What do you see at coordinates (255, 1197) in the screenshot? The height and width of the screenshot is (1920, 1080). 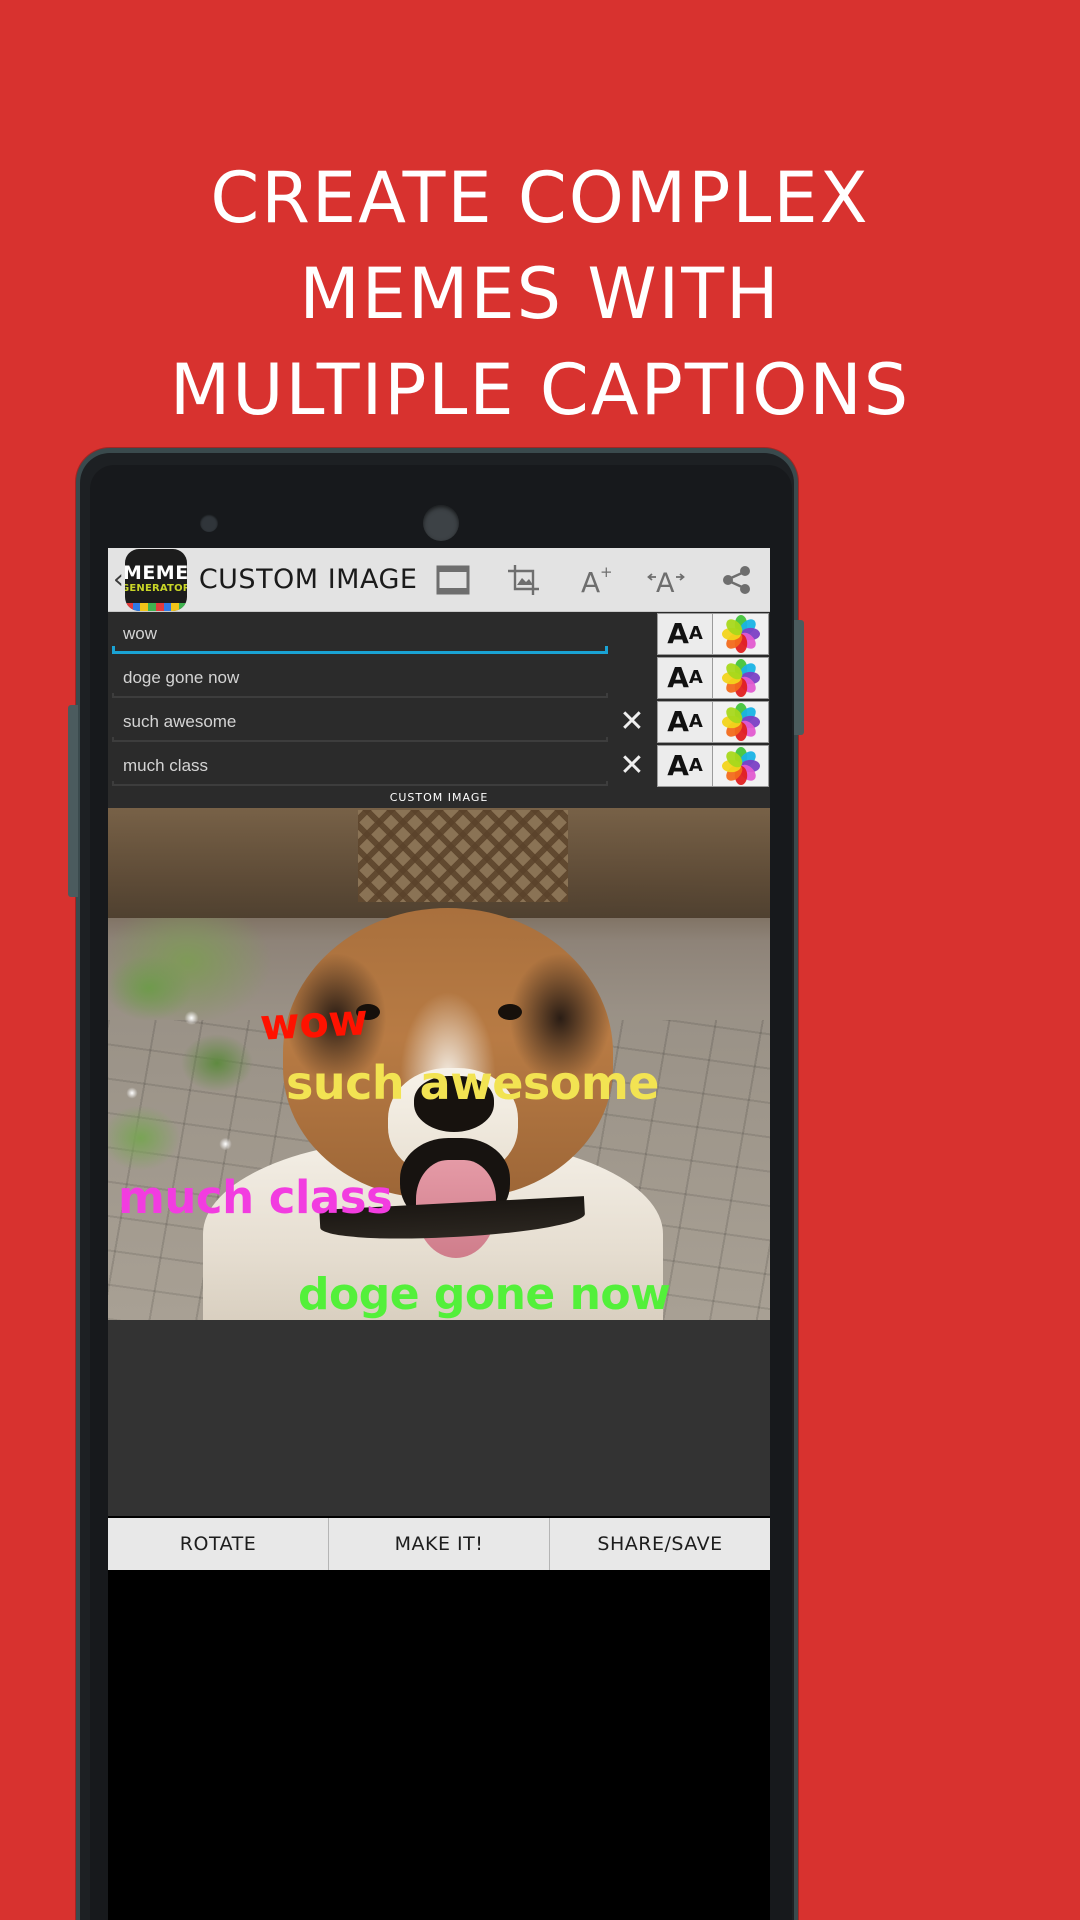 I see `meme-caption-much-class: much class` at bounding box center [255, 1197].